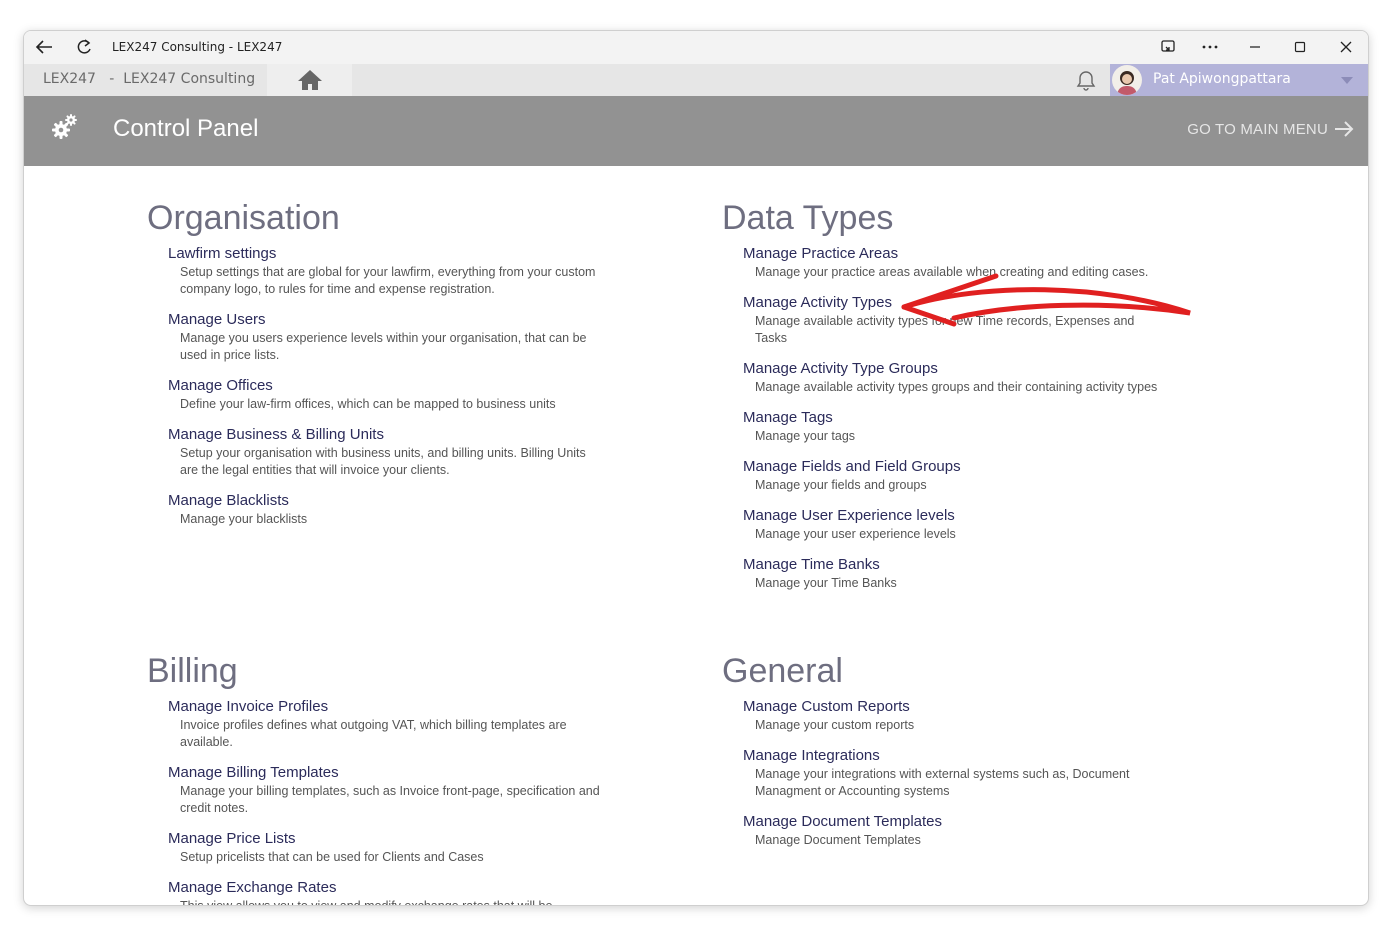 This screenshot has width=1391, height=935. Describe the element at coordinates (1257, 129) in the screenshot. I see `main-menu-label: GO TO MAIN MENU` at that location.